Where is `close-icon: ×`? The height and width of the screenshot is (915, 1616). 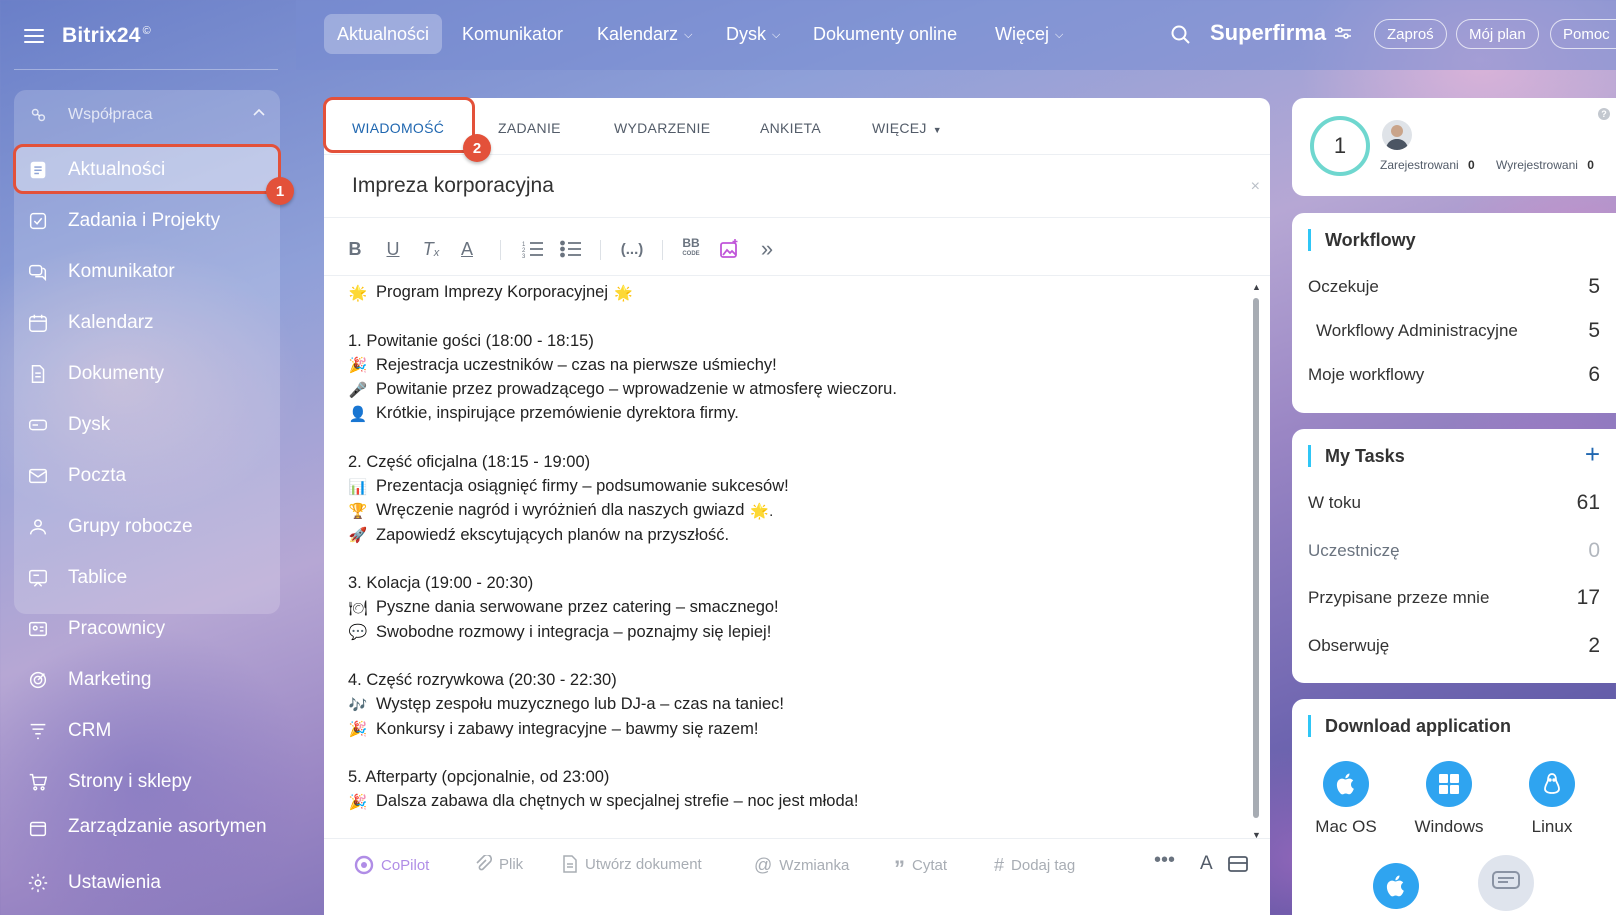 close-icon: × is located at coordinates (1255, 187).